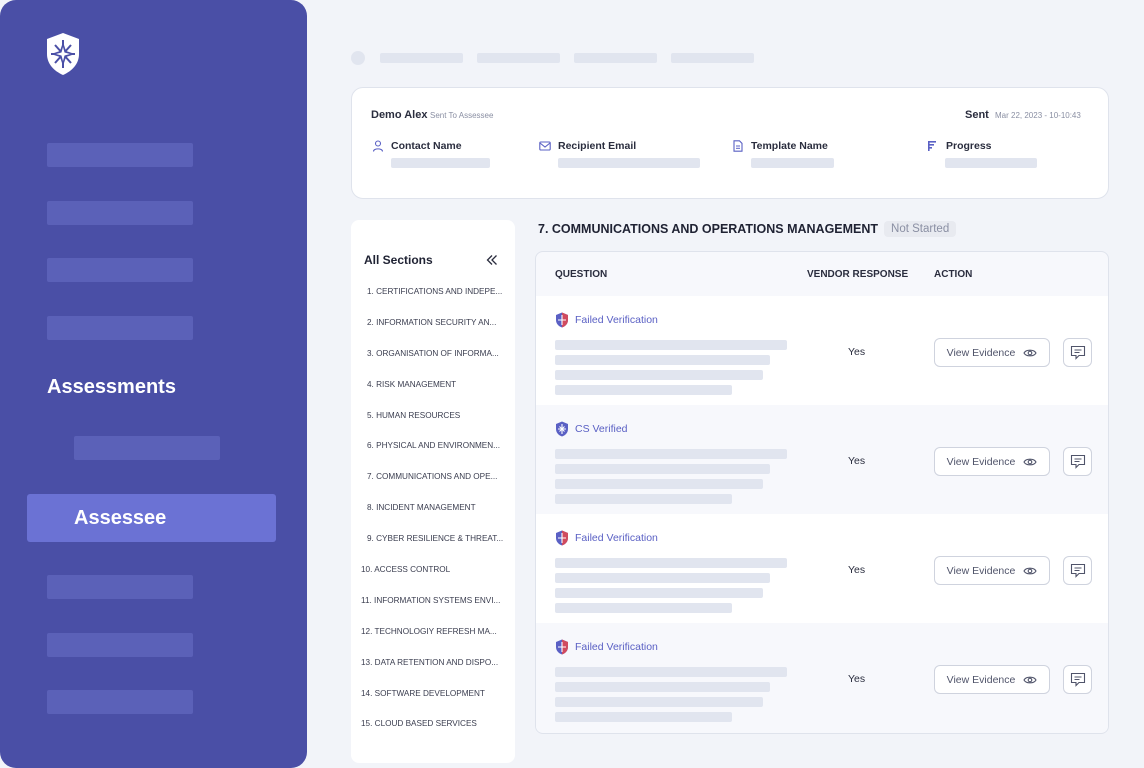 The image size is (1144, 768). I want to click on recipient-email-label: Recipient Email, so click(597, 146).